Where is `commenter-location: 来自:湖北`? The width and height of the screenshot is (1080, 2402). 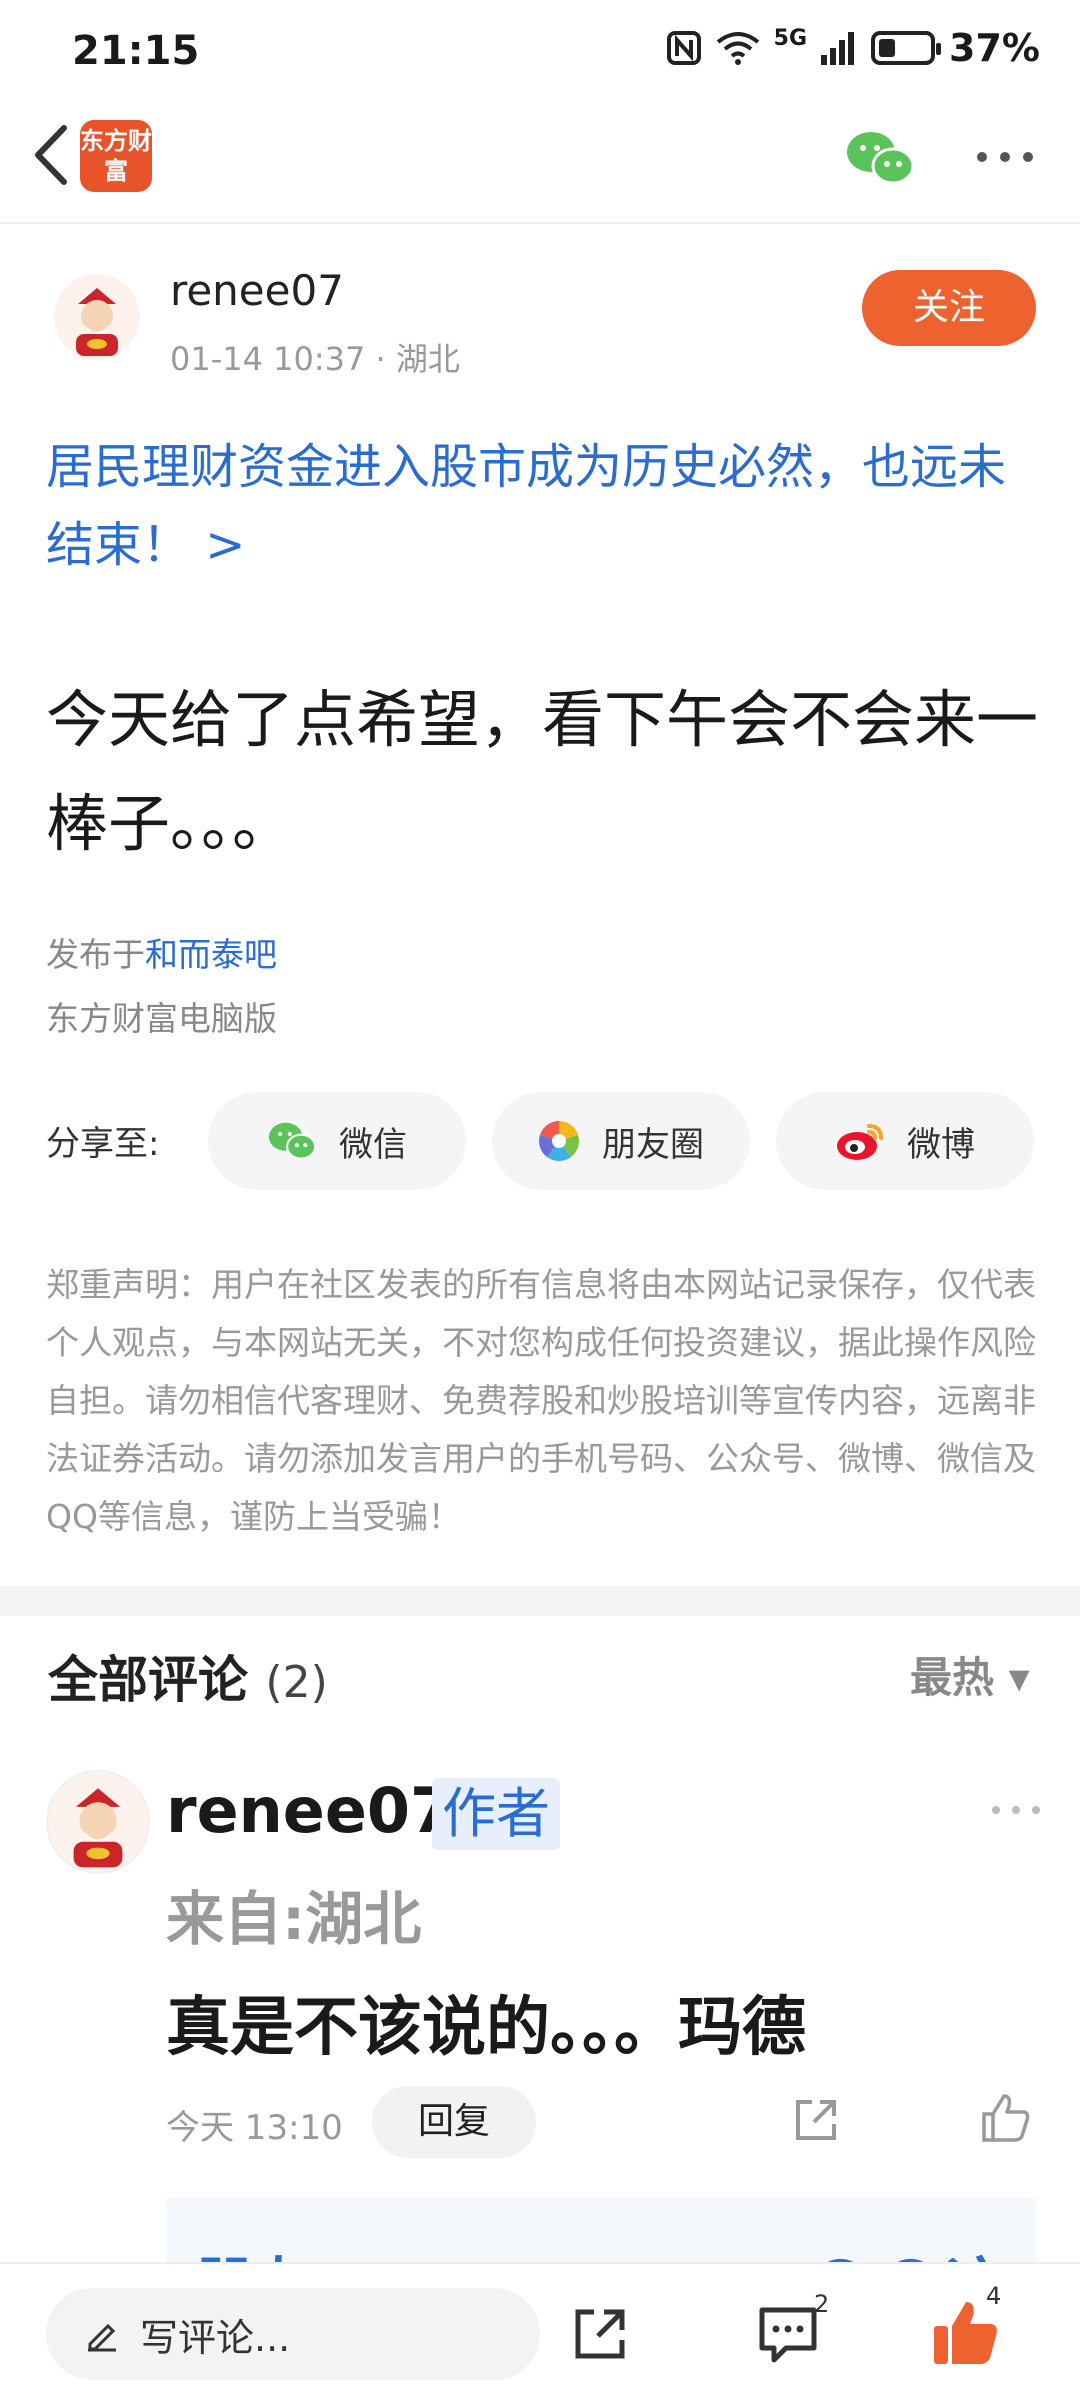 commenter-location: 来自:湖北 is located at coordinates (294, 1919).